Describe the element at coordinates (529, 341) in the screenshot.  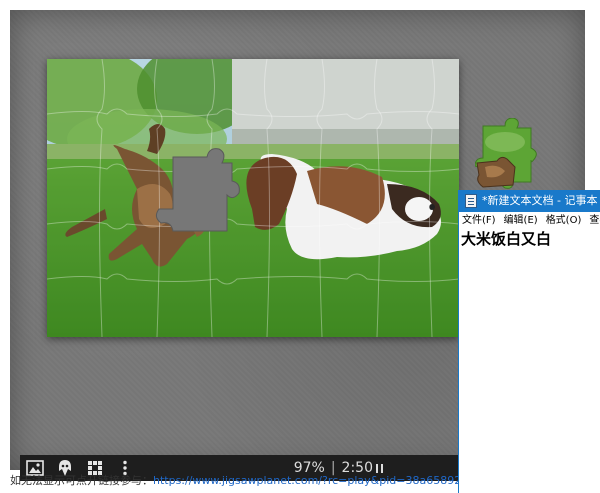
I see `notepad-window: *新建文本文档 - 记事本 文件(F) 编辑(E) 格式(O) 查看 大米饭白又白` at that location.